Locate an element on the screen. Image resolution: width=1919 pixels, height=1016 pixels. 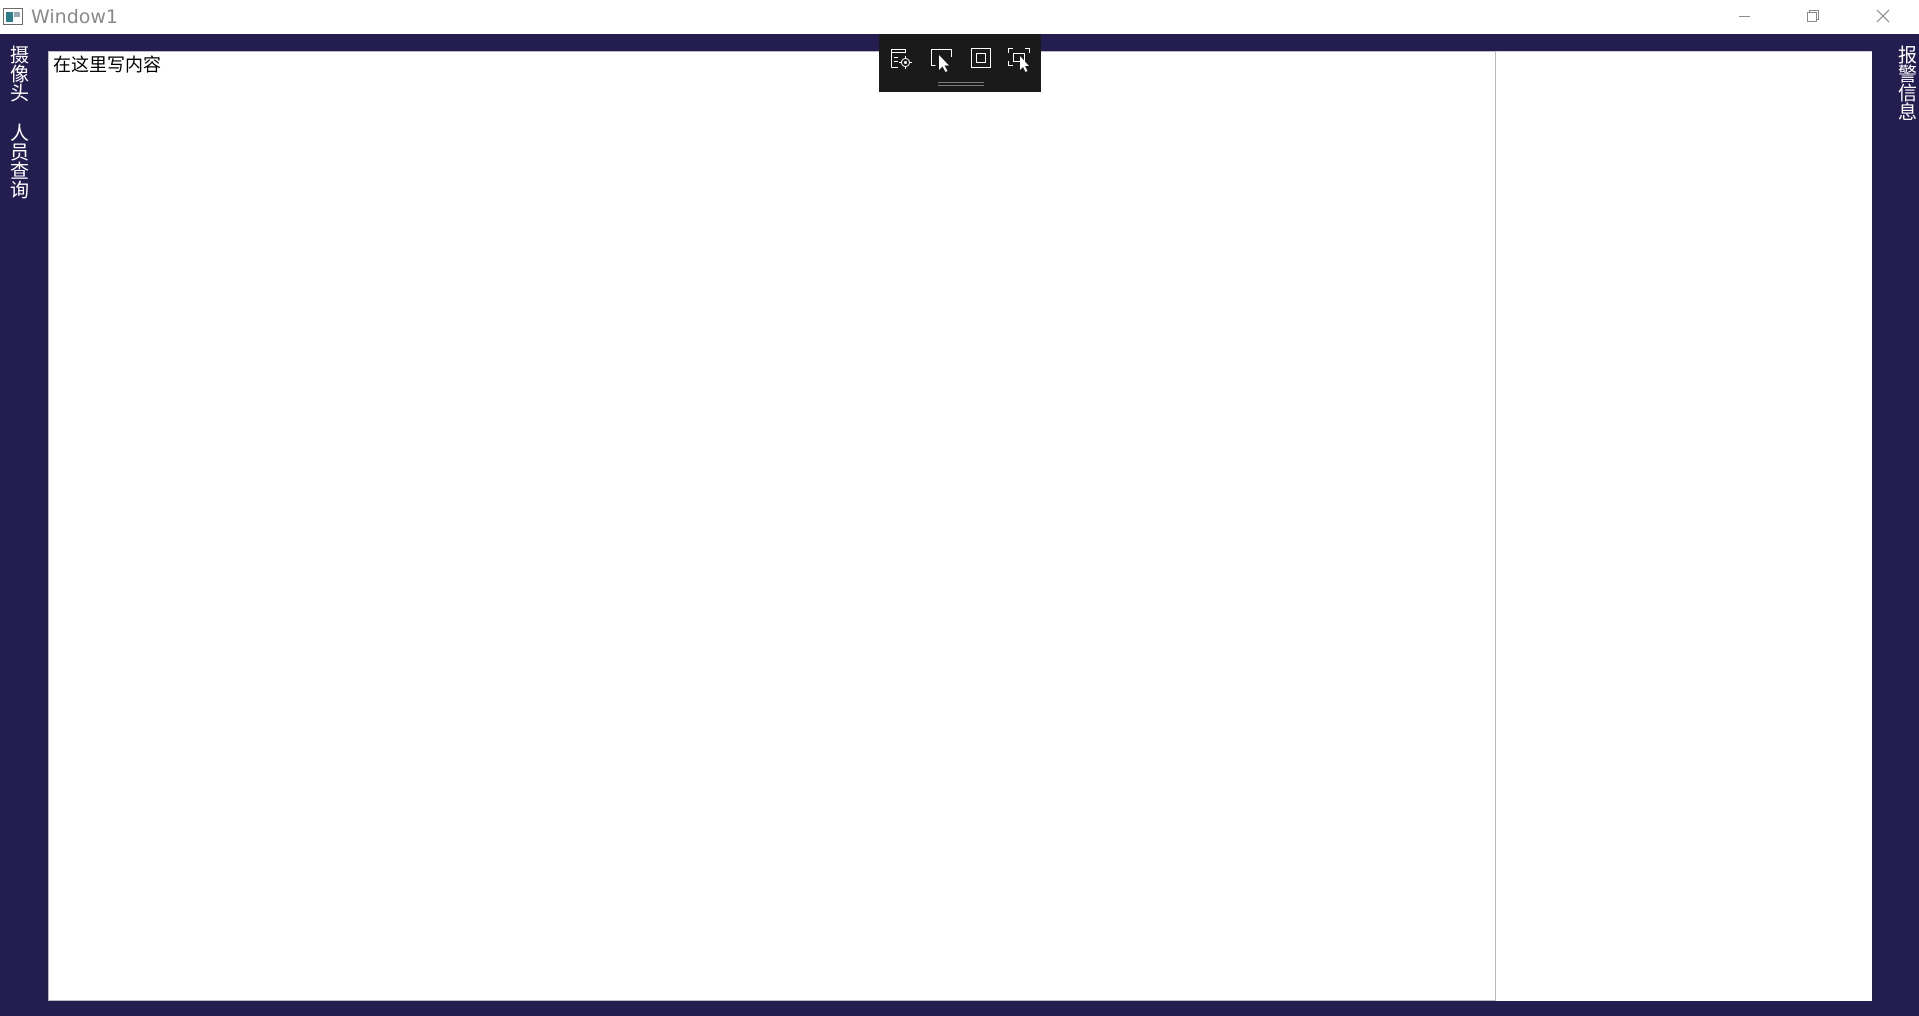
restore-icon is located at coordinates (1813, 16).